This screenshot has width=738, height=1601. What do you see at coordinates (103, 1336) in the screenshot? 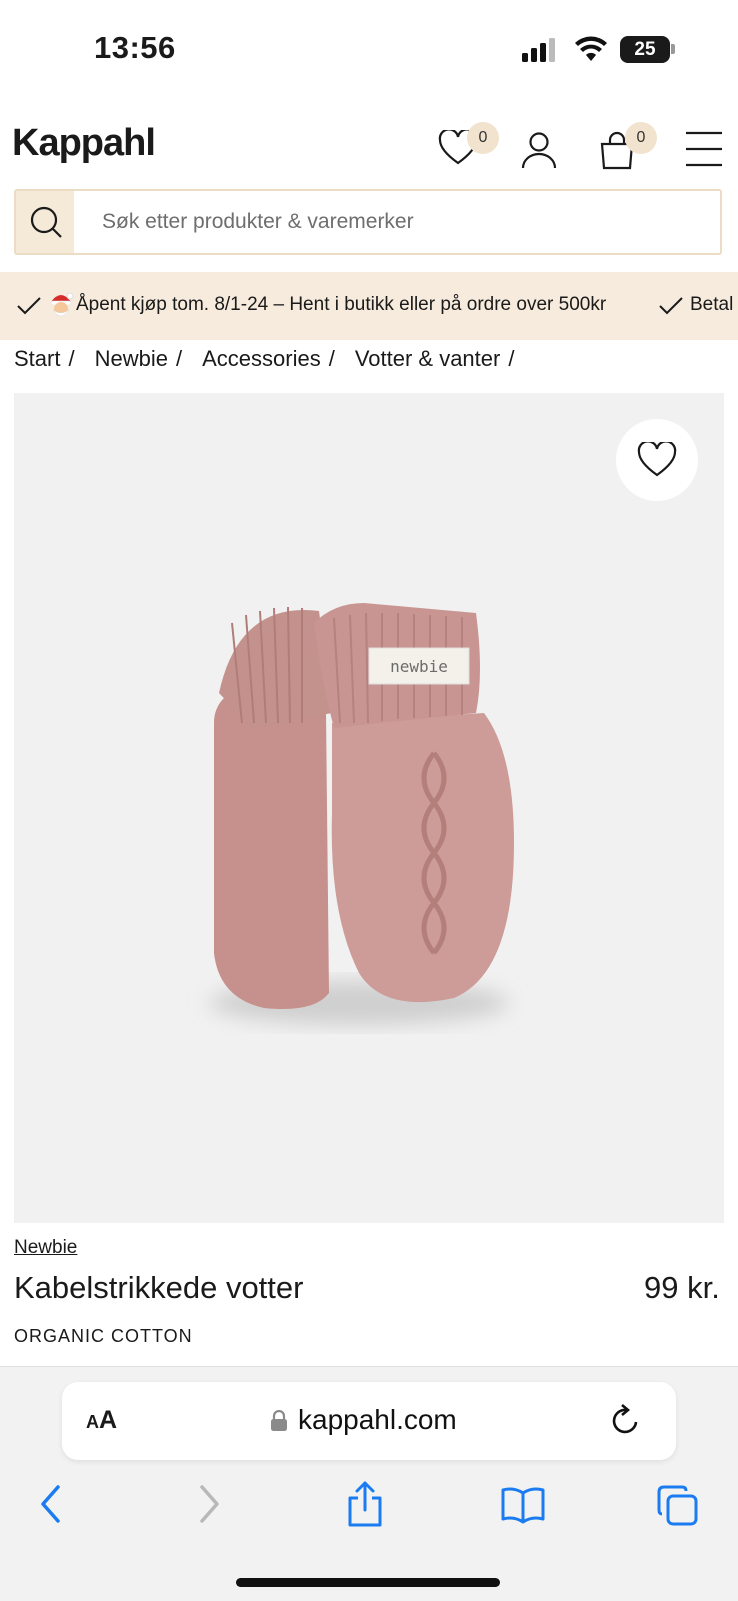
I see `product-tagline: ORGANIC COTTON` at bounding box center [103, 1336].